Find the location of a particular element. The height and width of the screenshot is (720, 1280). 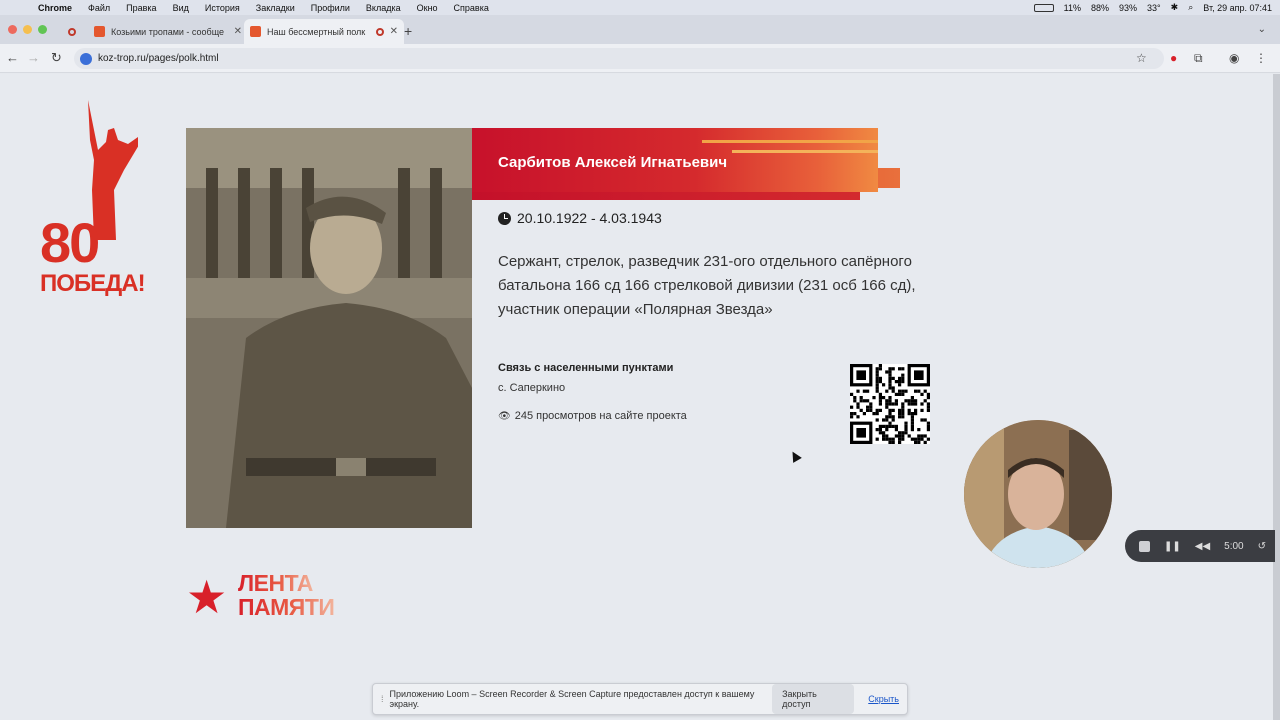

qr-code-image is located at coordinates (890, 404).